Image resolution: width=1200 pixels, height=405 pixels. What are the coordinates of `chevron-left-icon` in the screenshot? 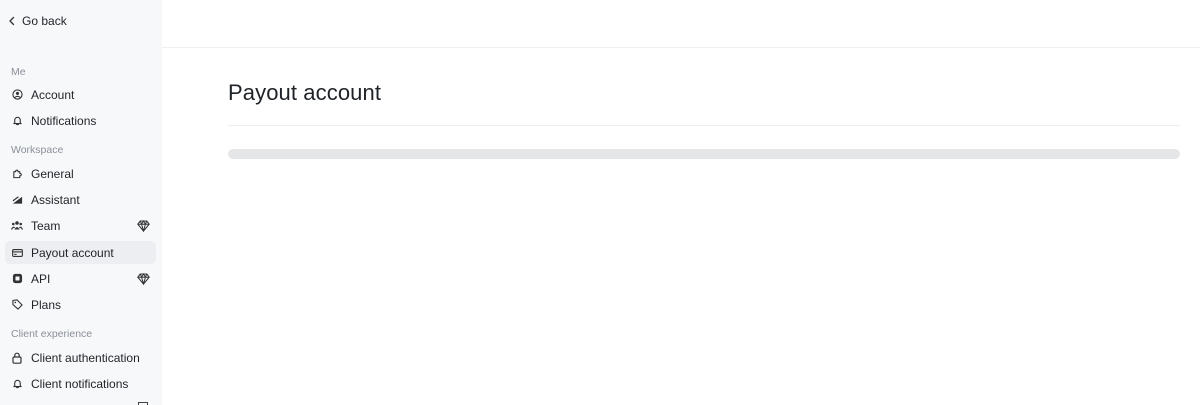 It's located at (12, 21).